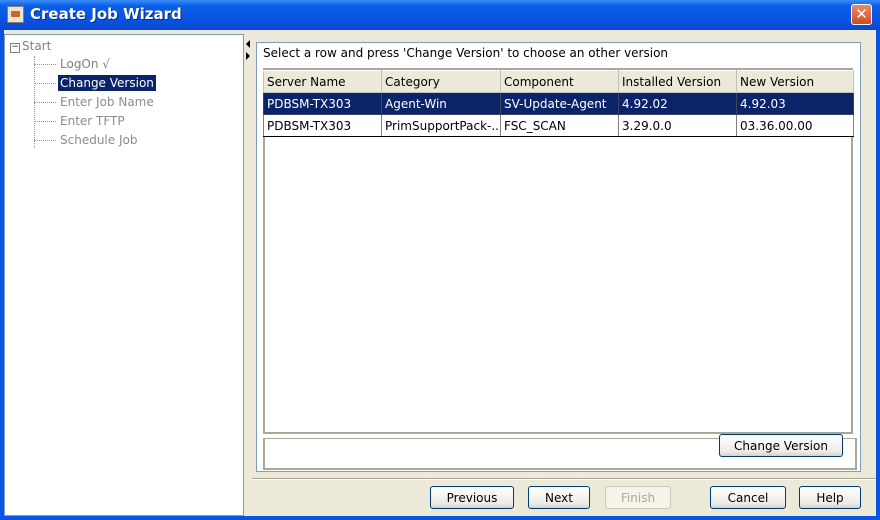 This screenshot has height=520, width=880. I want to click on app-icon, so click(15, 14).